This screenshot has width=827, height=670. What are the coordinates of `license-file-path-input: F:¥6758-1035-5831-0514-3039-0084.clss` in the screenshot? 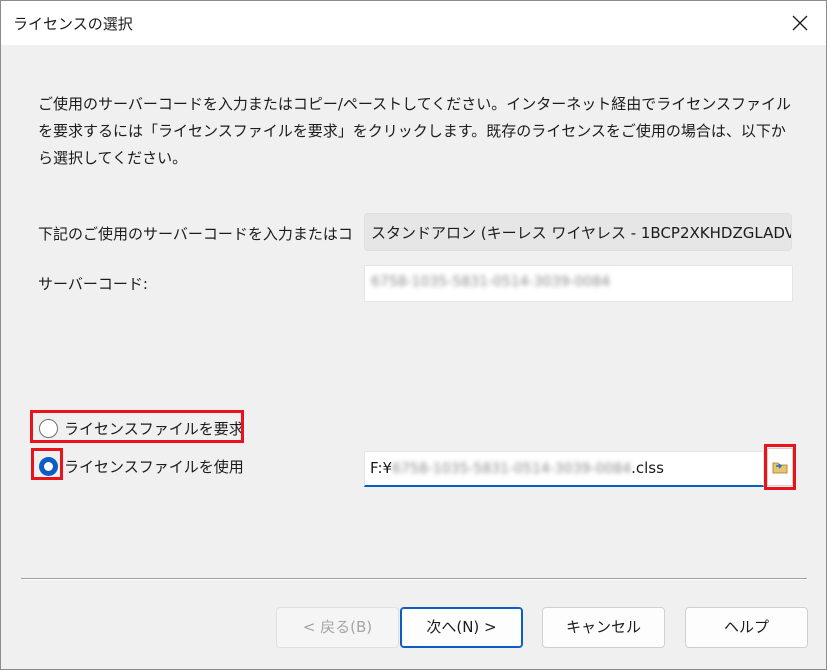 It's located at (564, 469).